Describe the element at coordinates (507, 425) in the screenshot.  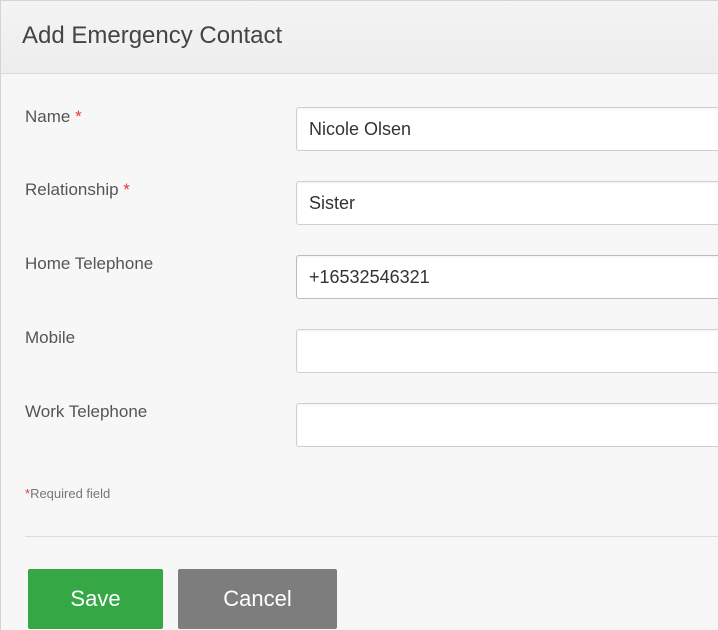
I see `work-telephone-input` at that location.